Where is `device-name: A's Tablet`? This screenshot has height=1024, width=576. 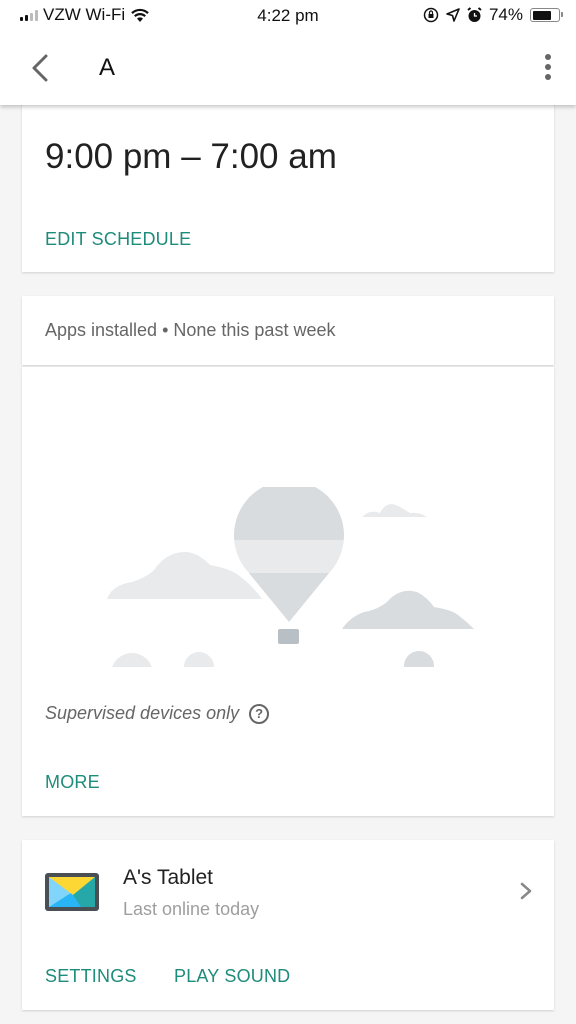
device-name: A's Tablet is located at coordinates (168, 877).